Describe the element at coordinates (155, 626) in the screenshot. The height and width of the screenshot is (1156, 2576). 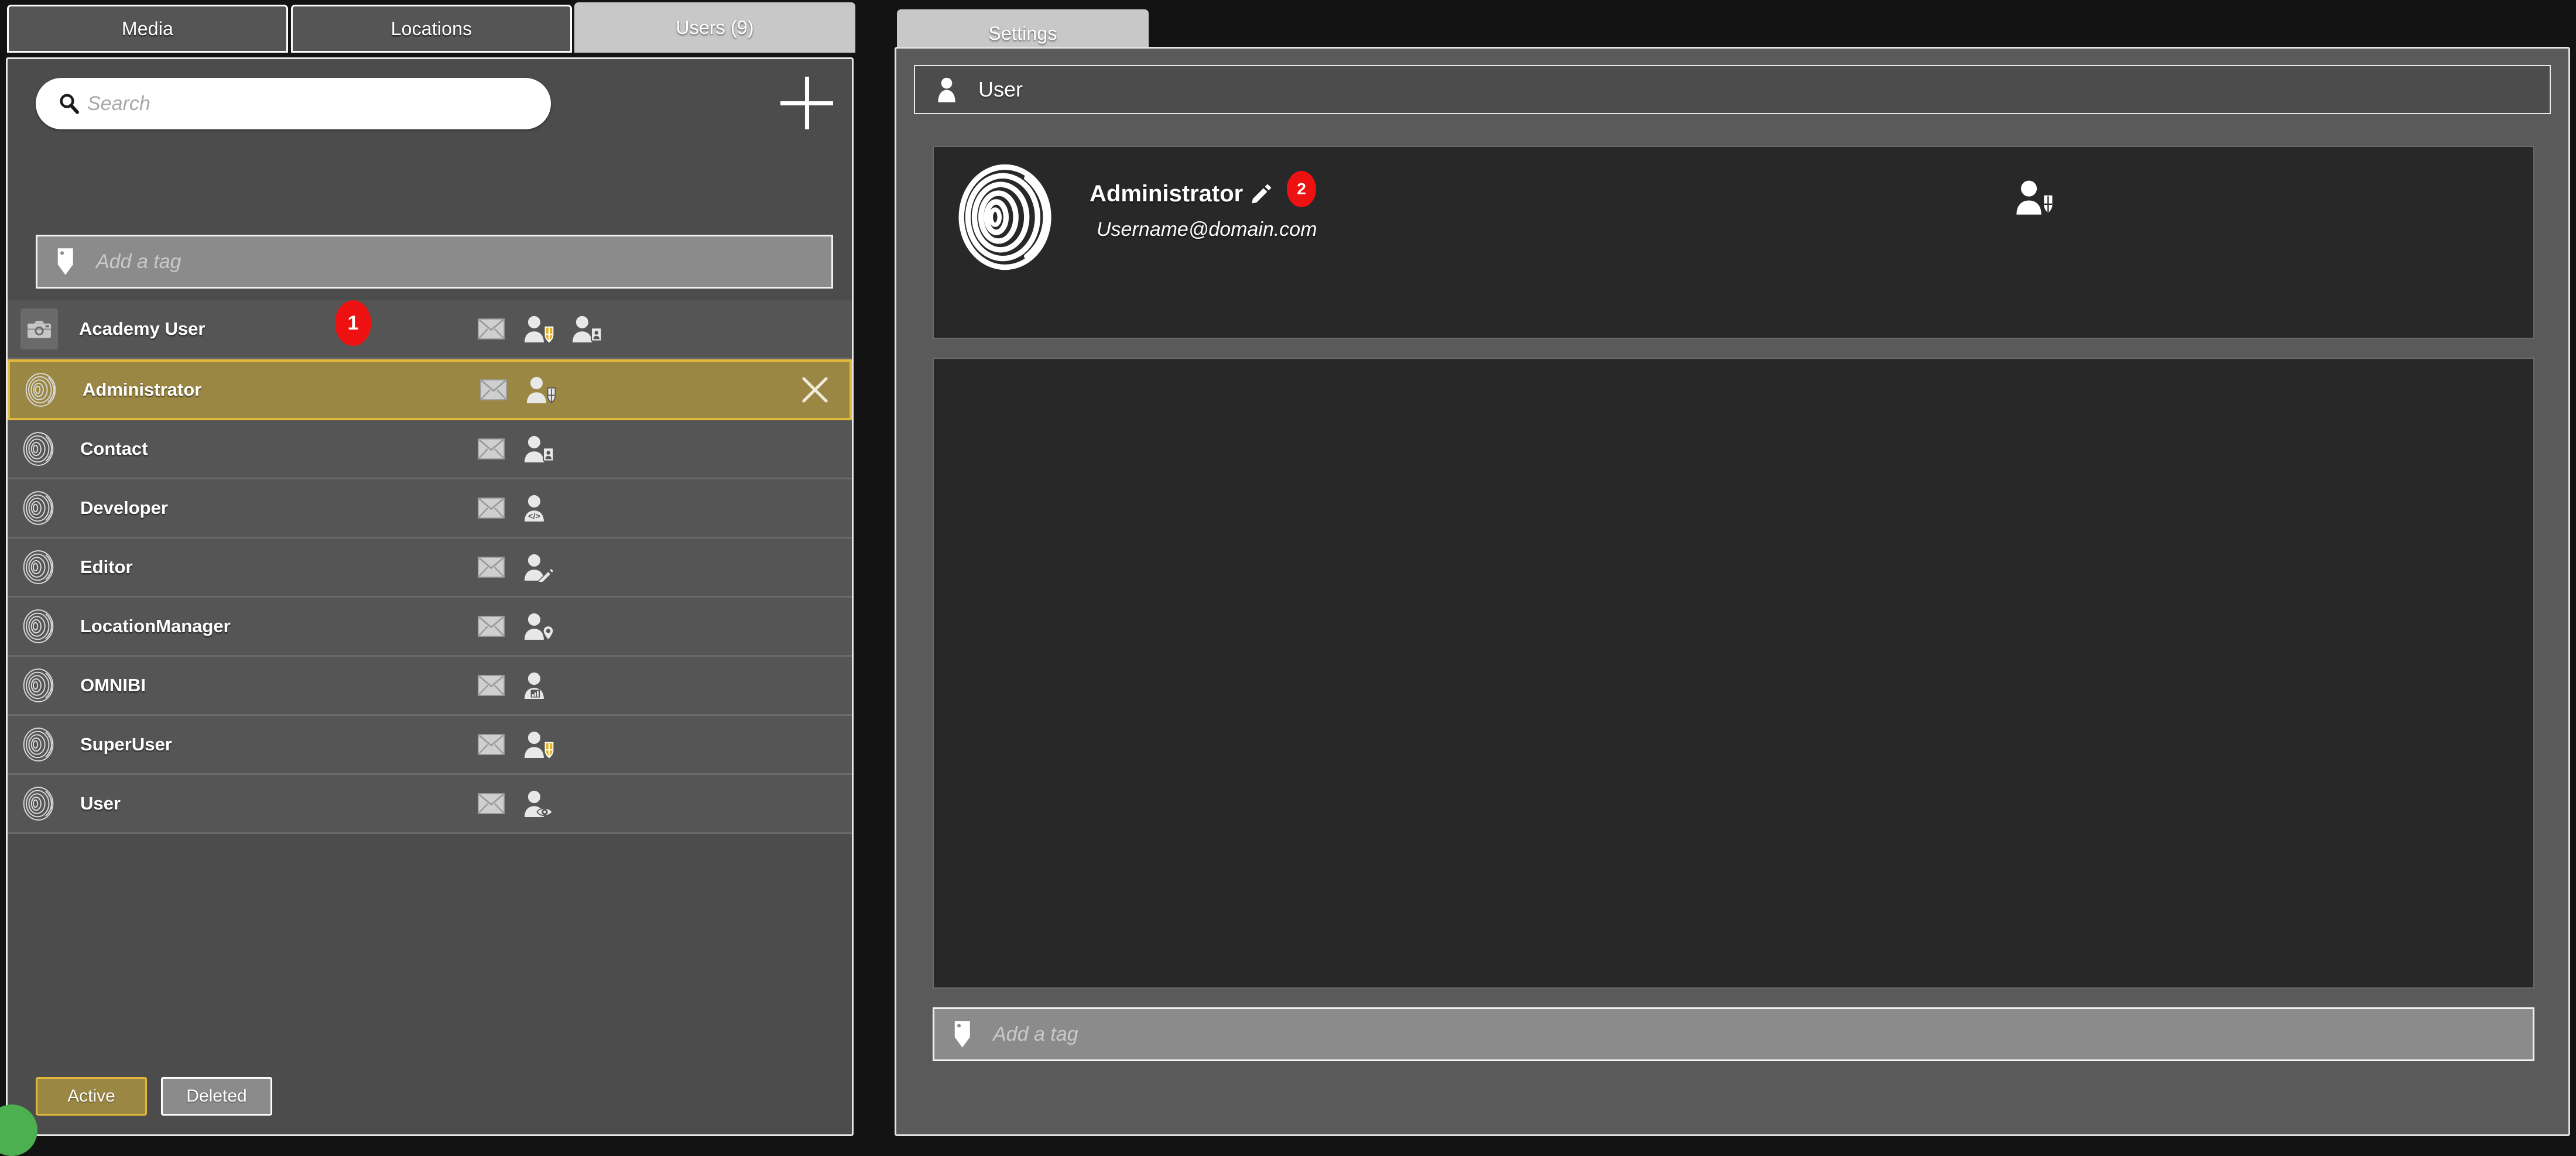
I see `user-row-name: LocationManager` at that location.